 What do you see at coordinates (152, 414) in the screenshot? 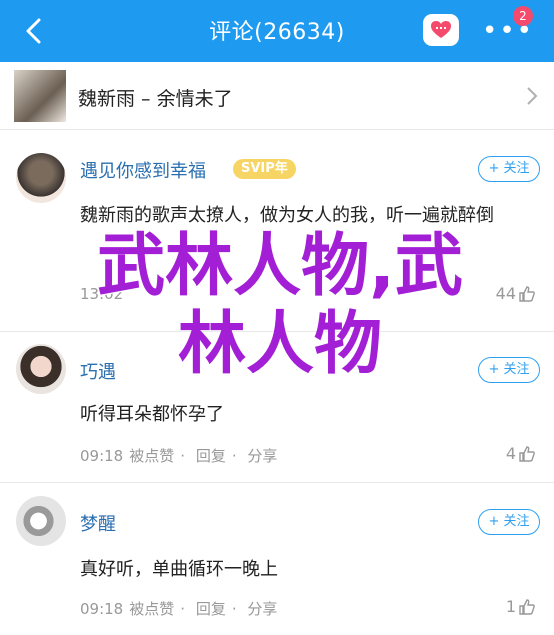
I see `comment-text: 听得耳朵都怀孕了` at bounding box center [152, 414].